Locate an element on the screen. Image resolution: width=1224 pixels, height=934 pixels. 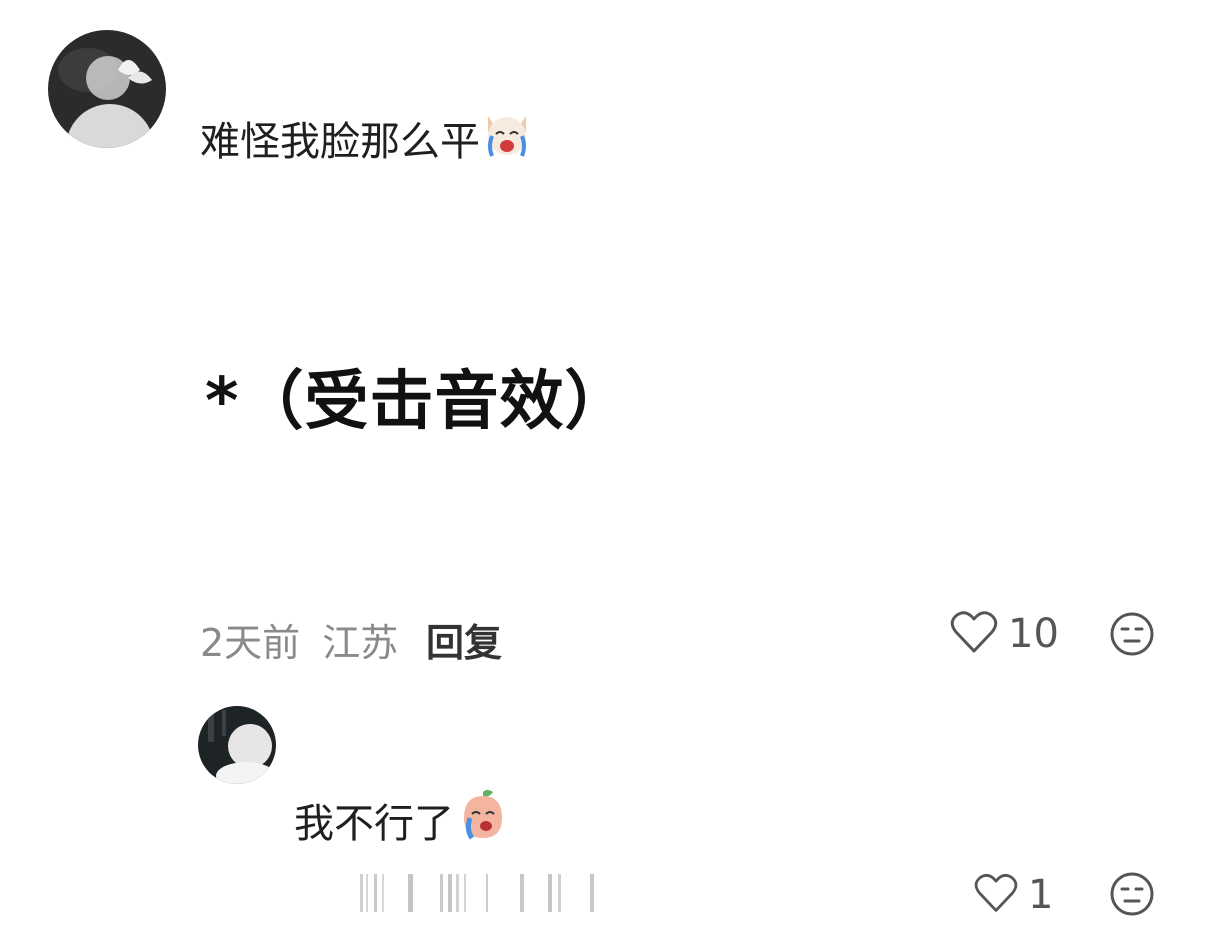
reply-like-button: 1 is located at coordinates (1013, 895).